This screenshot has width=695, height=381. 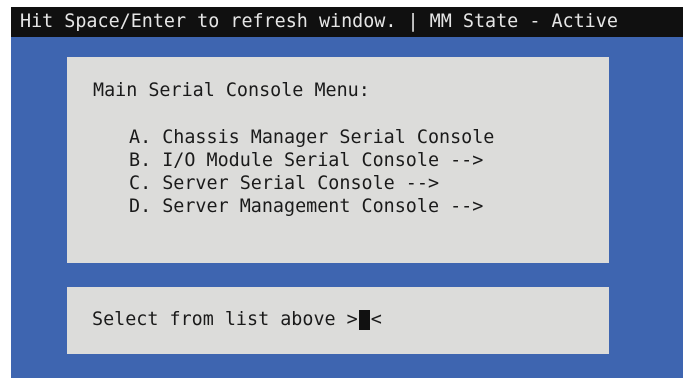 What do you see at coordinates (225, 319) in the screenshot?
I see `selection-prompt-label: Select from list above >` at bounding box center [225, 319].